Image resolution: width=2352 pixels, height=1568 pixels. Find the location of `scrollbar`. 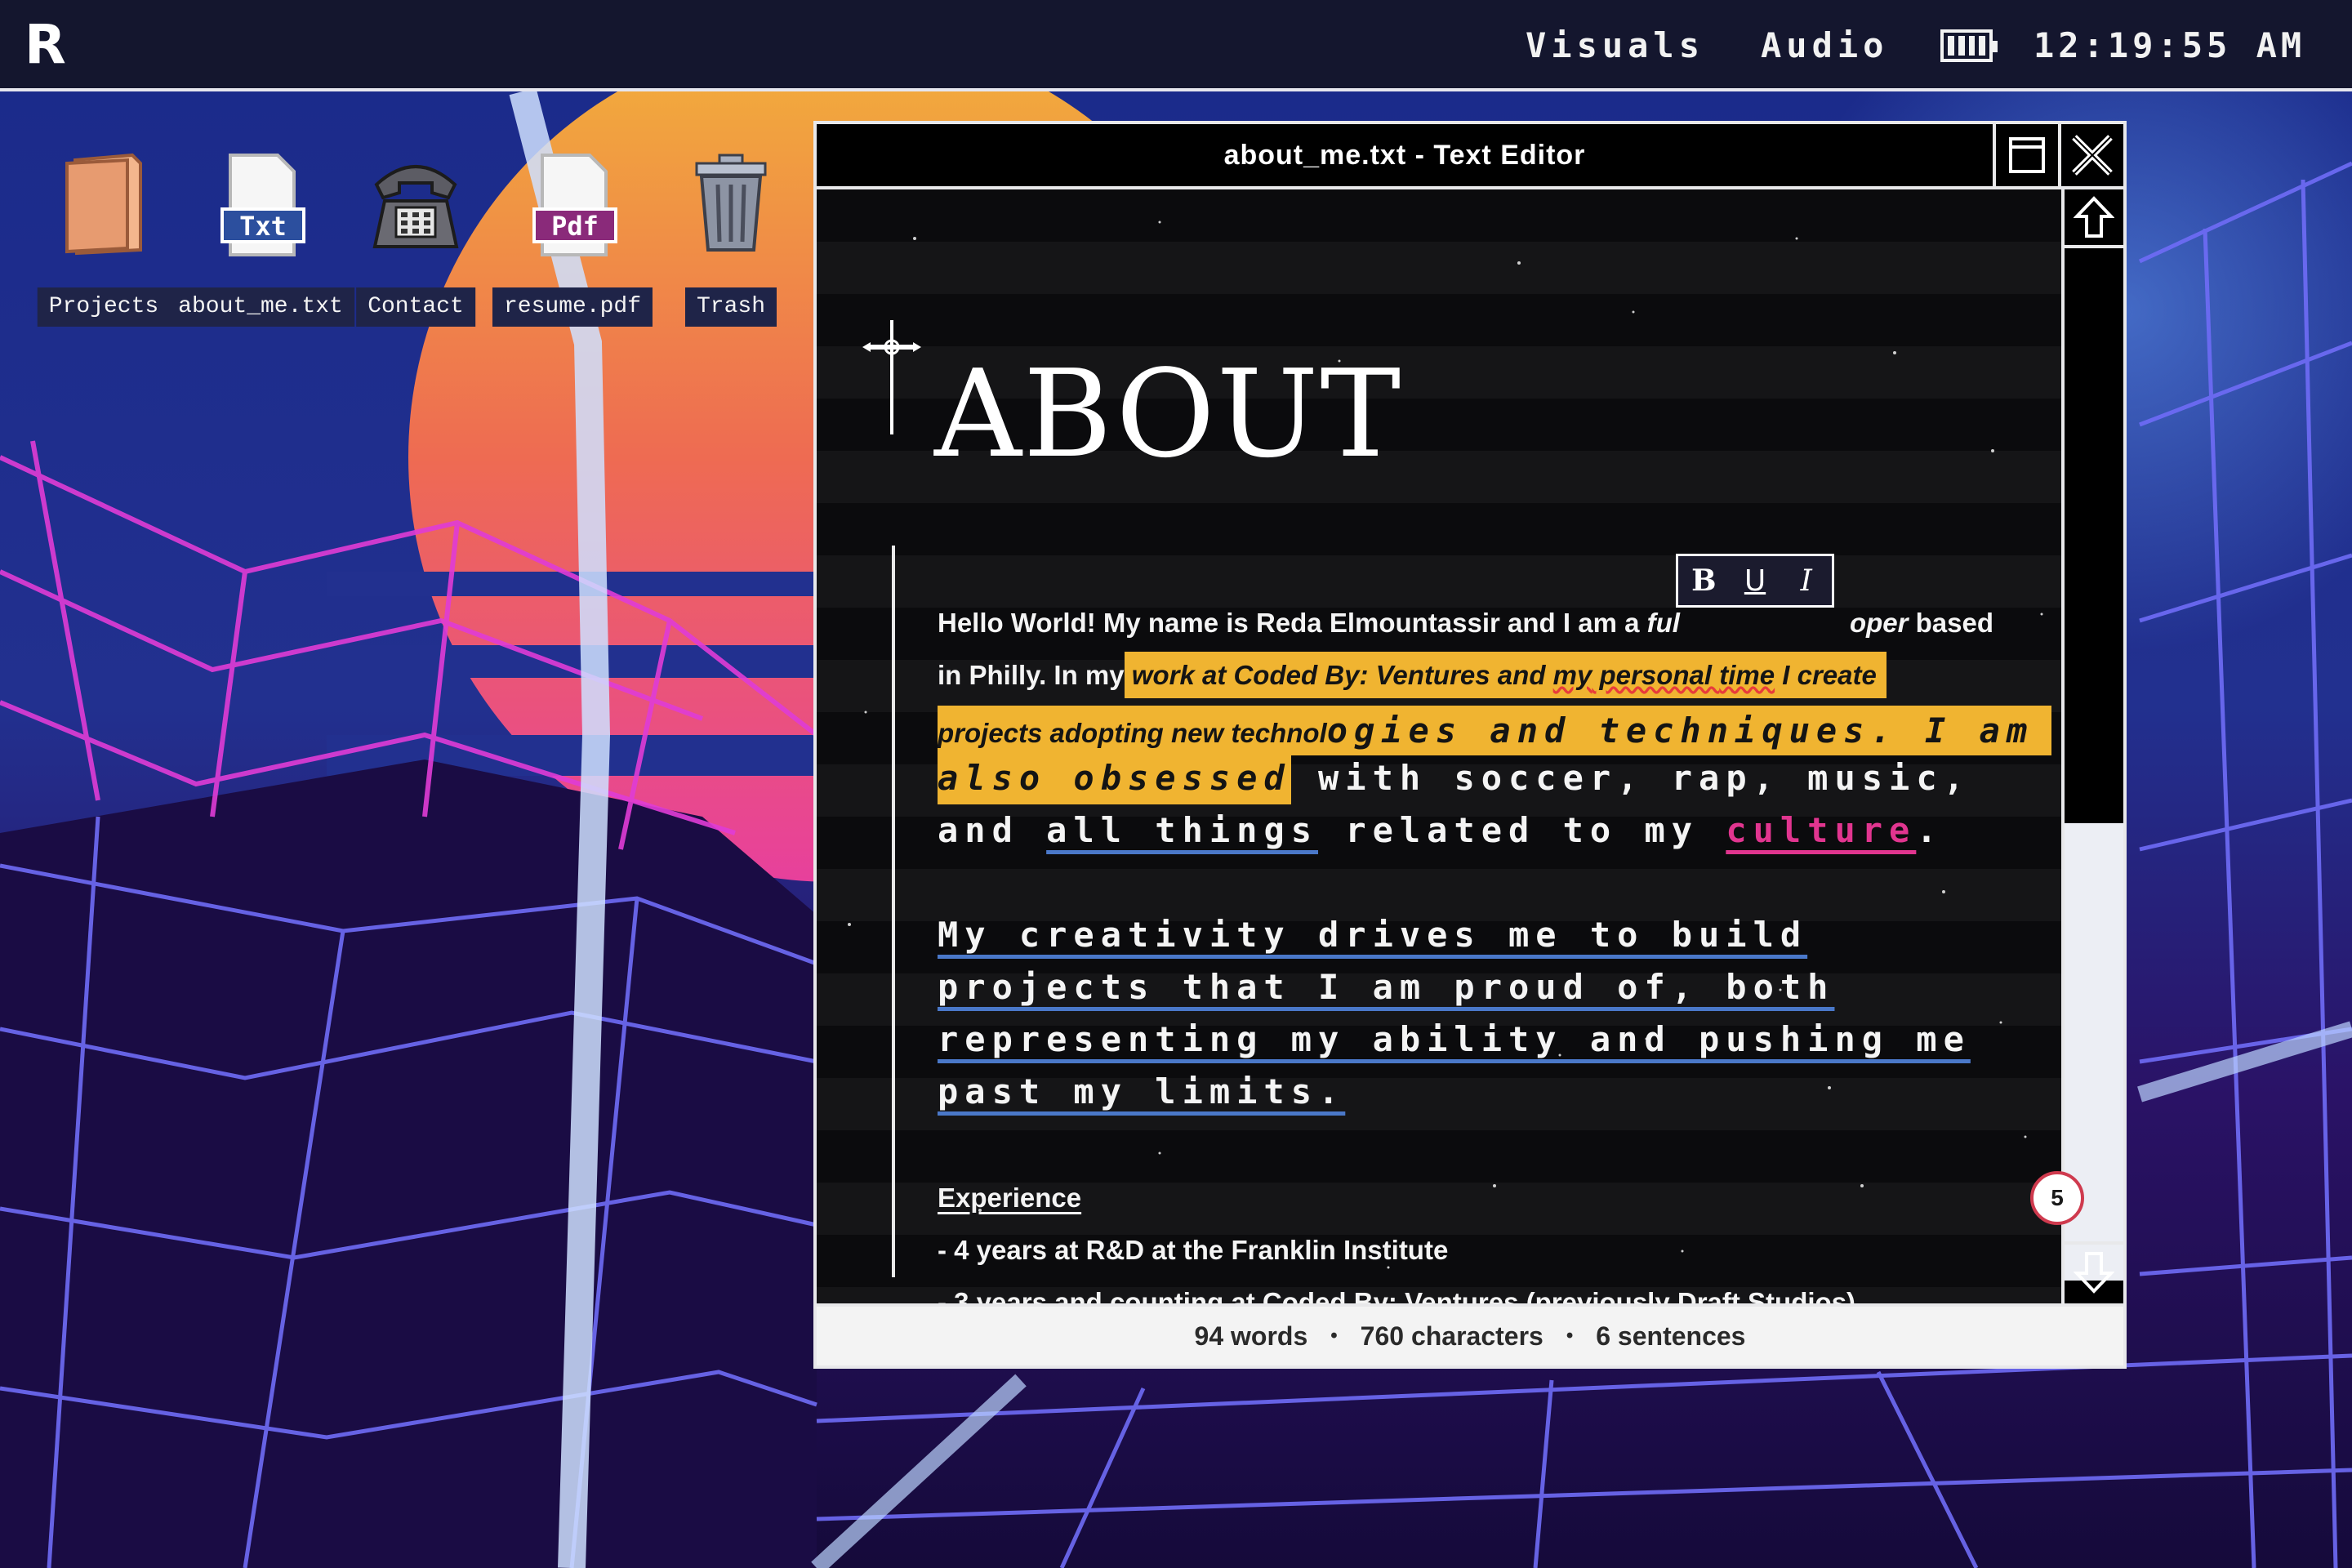

scrollbar is located at coordinates (2092, 746).